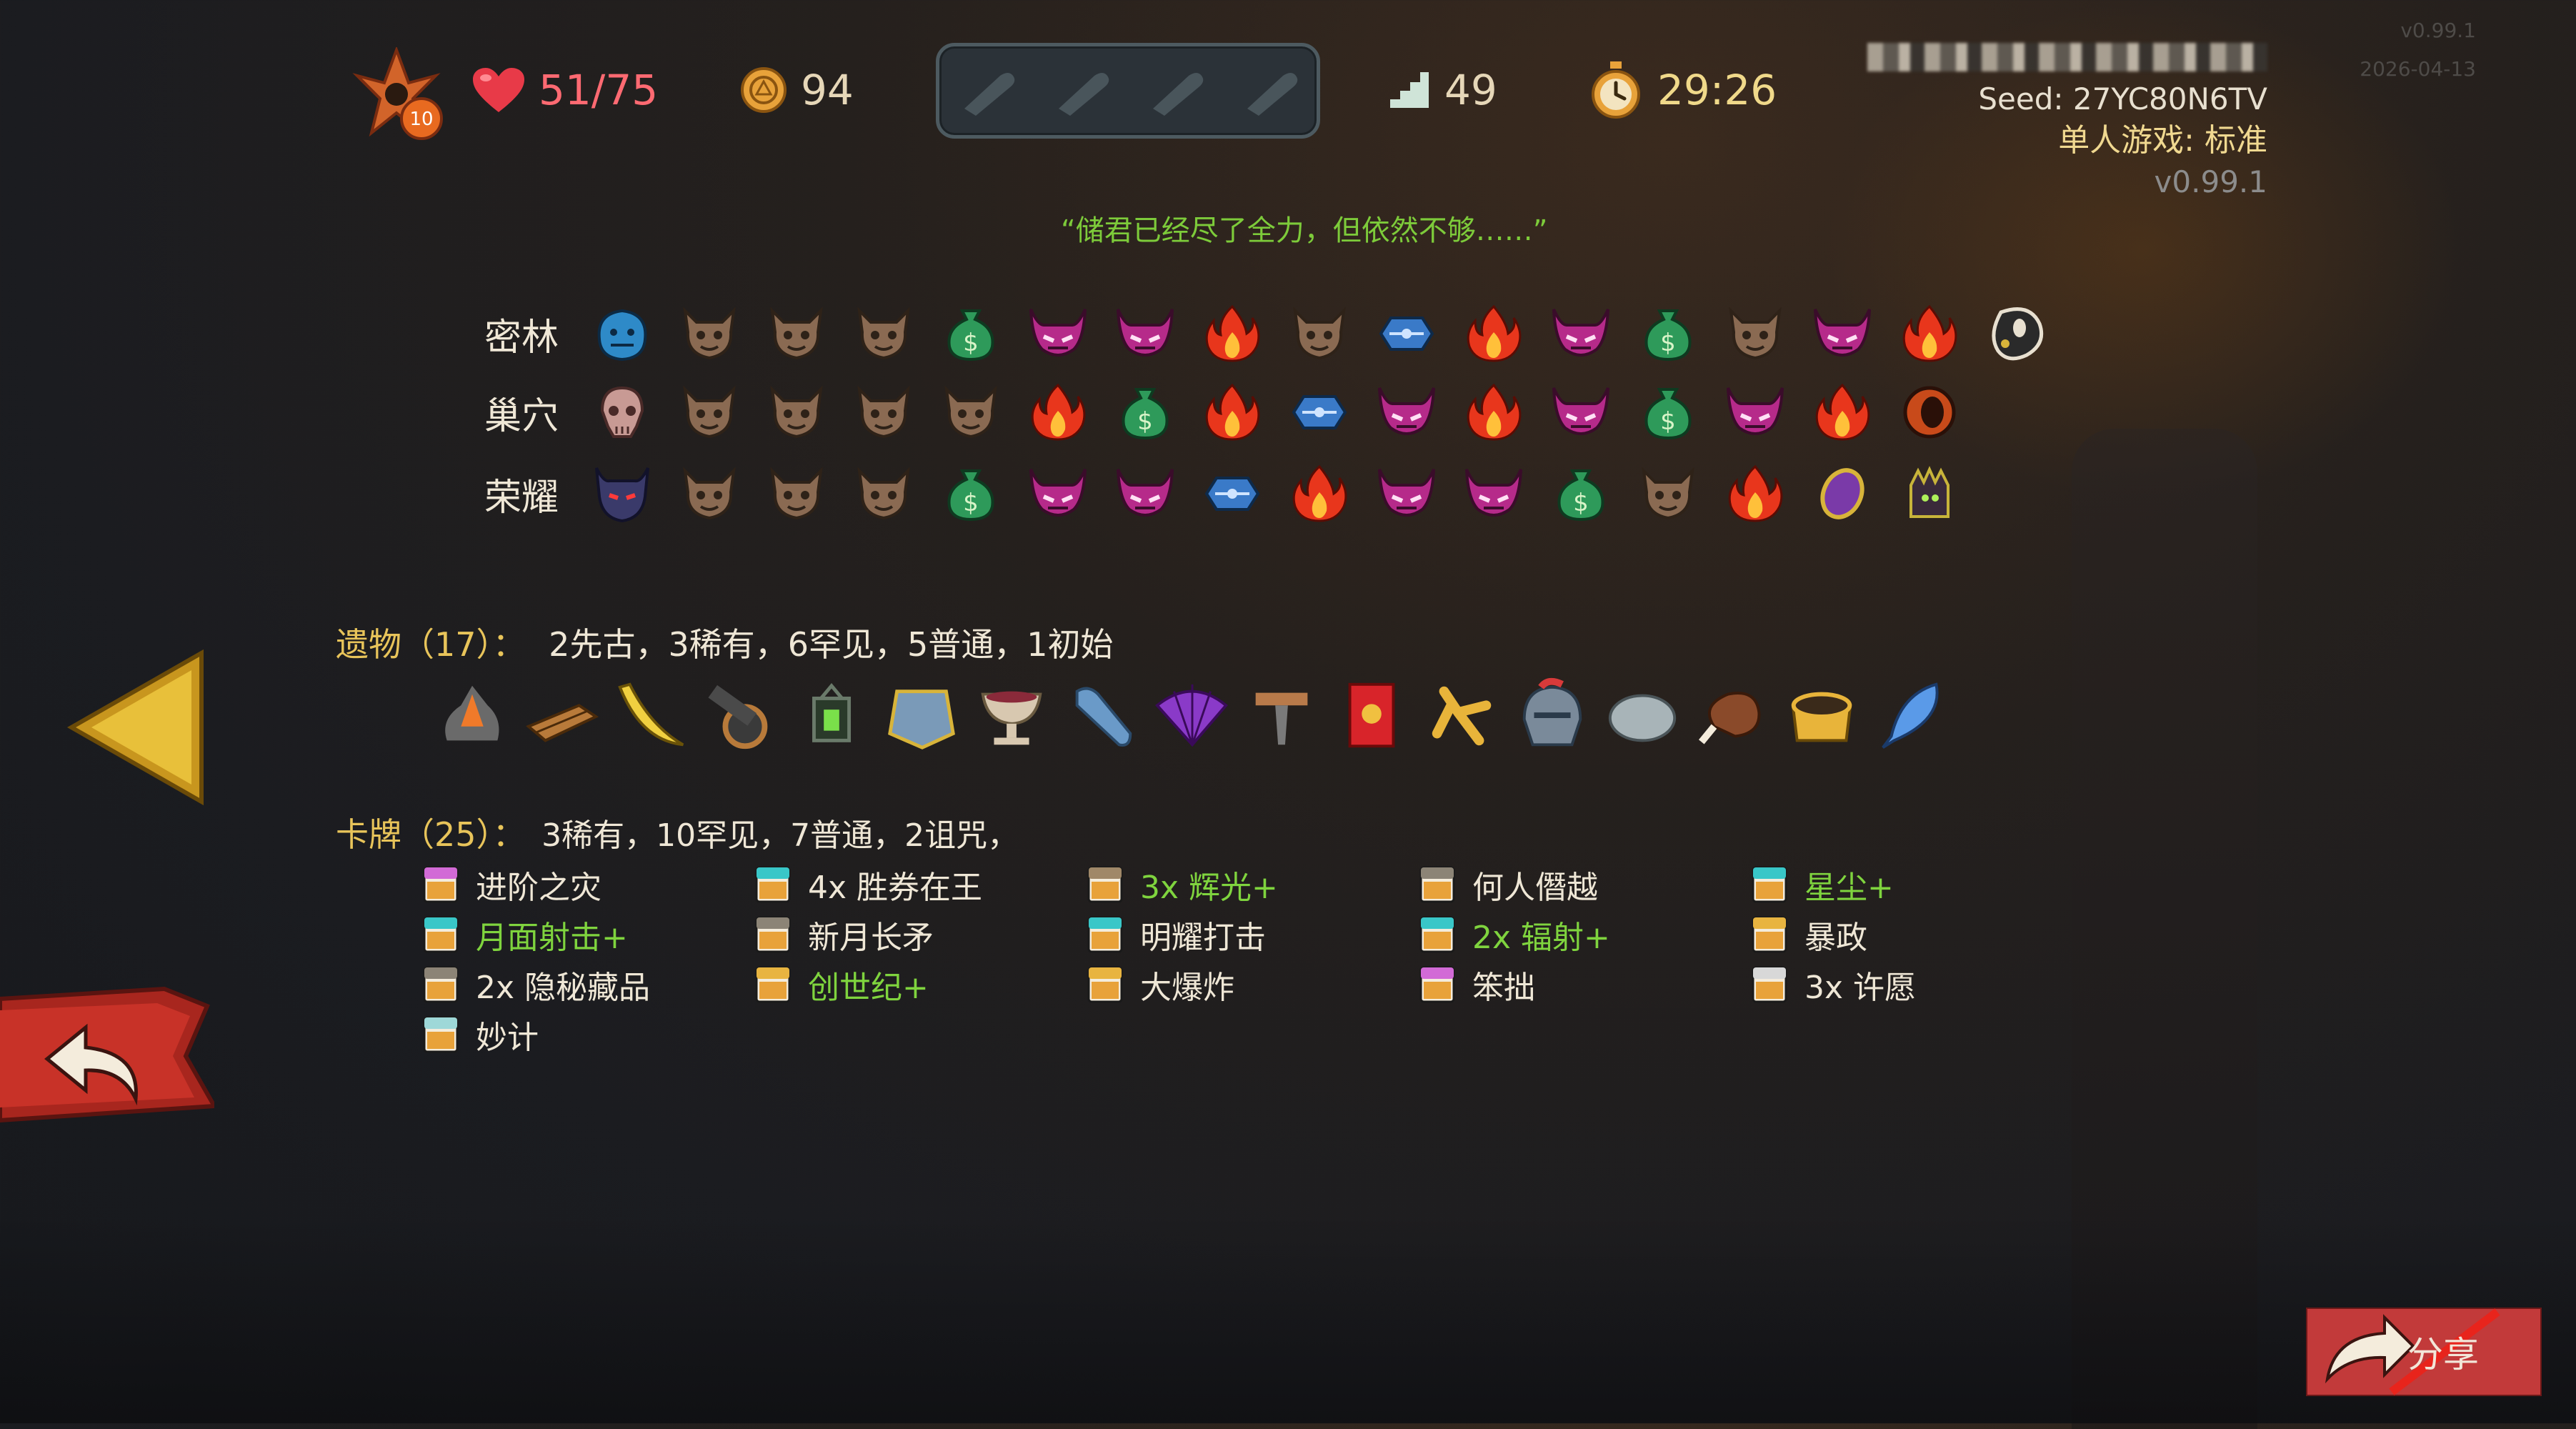 The height and width of the screenshot is (1429, 2576). Describe the element at coordinates (2122, 99) in the screenshot. I see `seed-text: Seed: 27YC80N6TV` at that location.